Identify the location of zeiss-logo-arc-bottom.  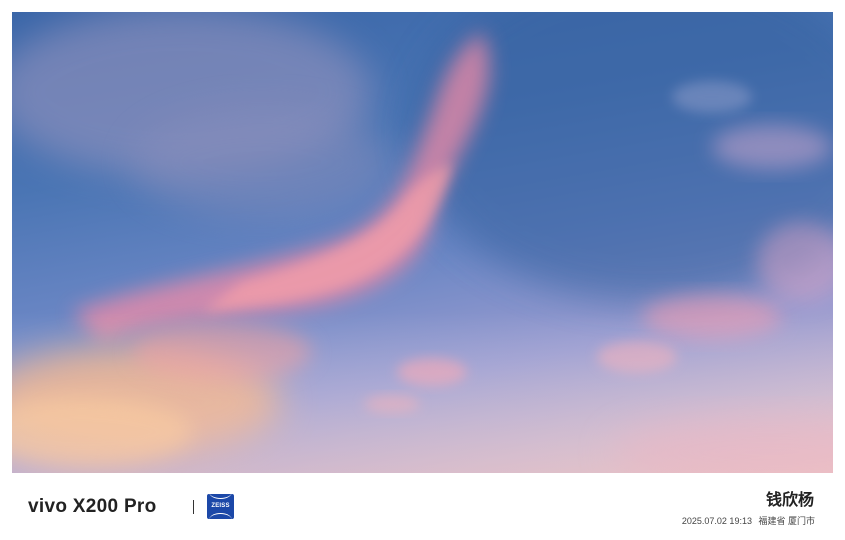
(220, 516).